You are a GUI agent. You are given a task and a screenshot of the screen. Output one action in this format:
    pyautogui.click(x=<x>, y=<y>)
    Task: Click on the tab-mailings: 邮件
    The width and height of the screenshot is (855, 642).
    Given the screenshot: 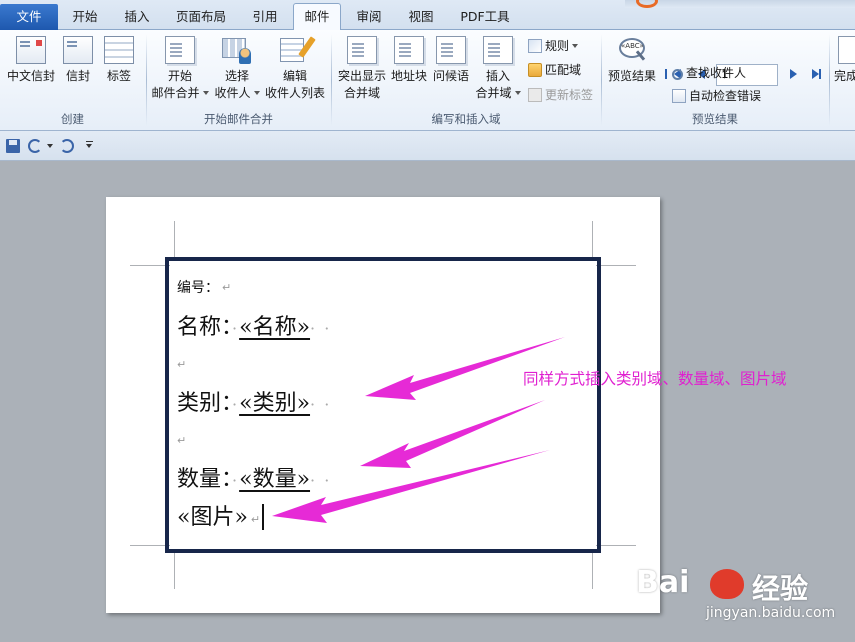 What is the action you would take?
    pyautogui.click(x=317, y=17)
    